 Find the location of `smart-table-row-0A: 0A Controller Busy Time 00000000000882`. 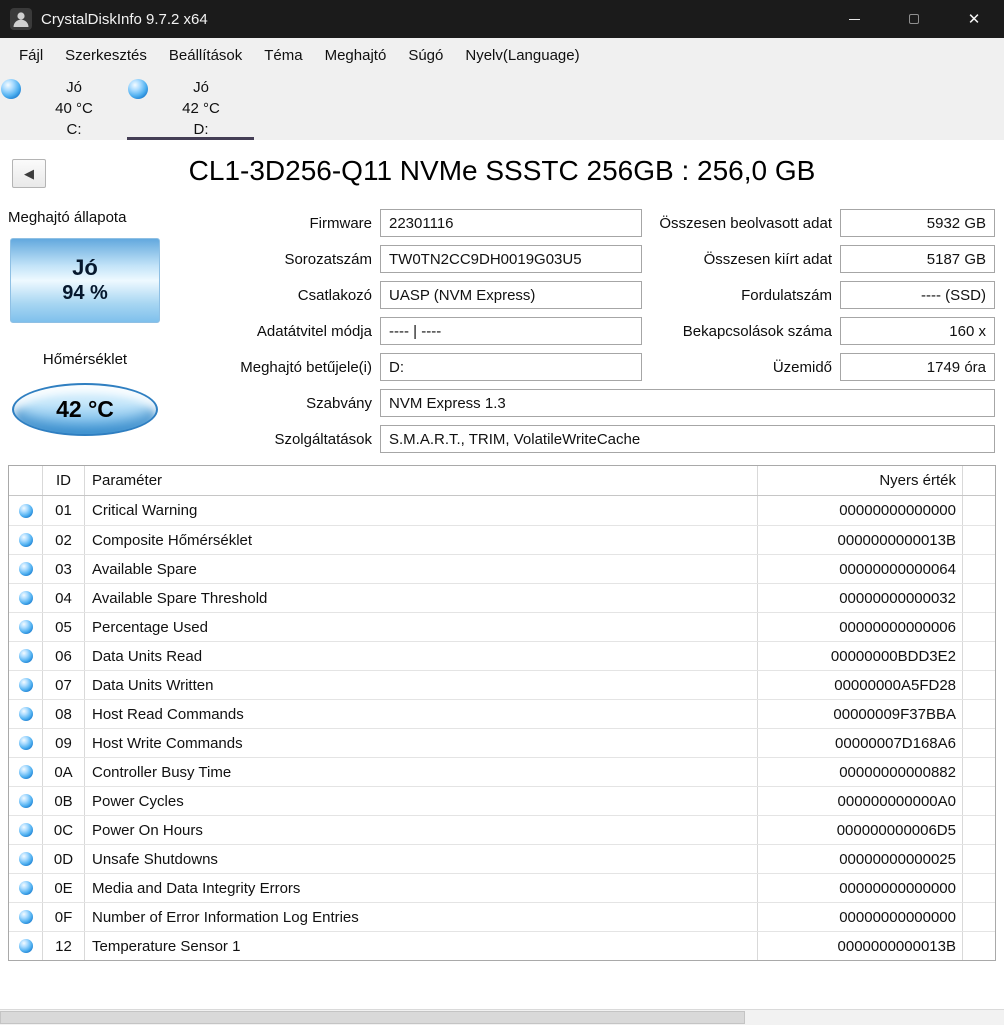

smart-table-row-0A: 0A Controller Busy Time 00000000000882 is located at coordinates (502, 771).